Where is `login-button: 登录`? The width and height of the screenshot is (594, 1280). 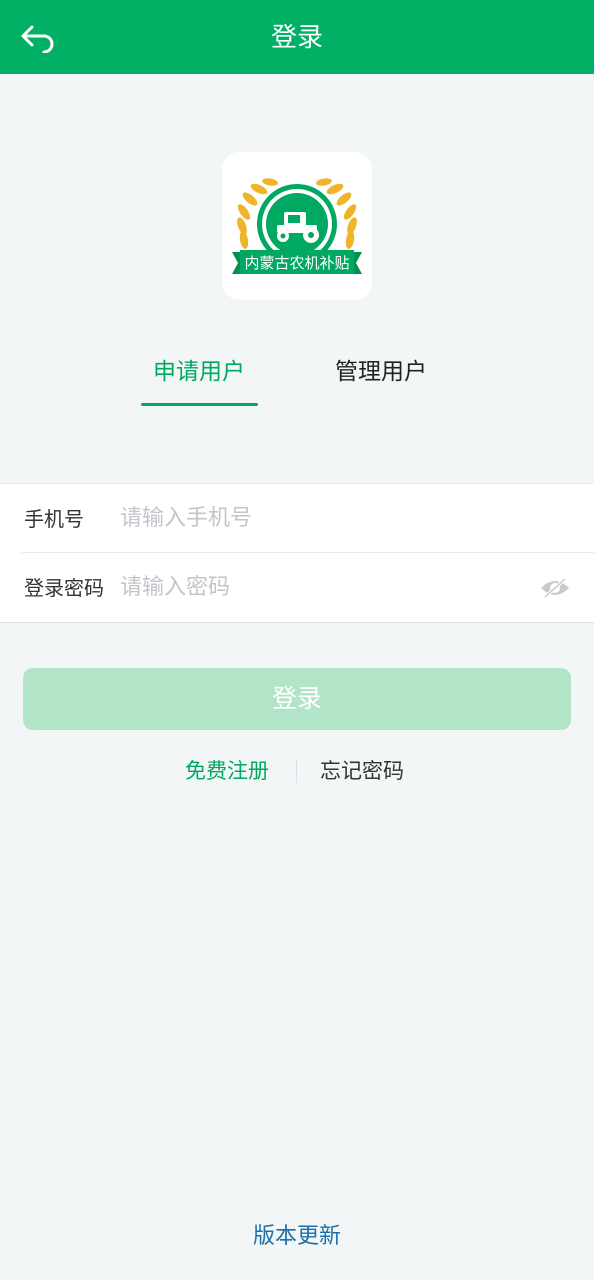 login-button: 登录 is located at coordinates (297, 699).